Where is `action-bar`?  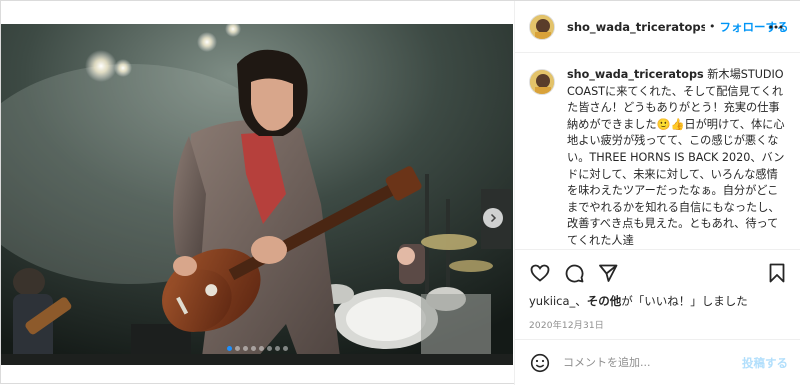
action-bar is located at coordinates (657, 271).